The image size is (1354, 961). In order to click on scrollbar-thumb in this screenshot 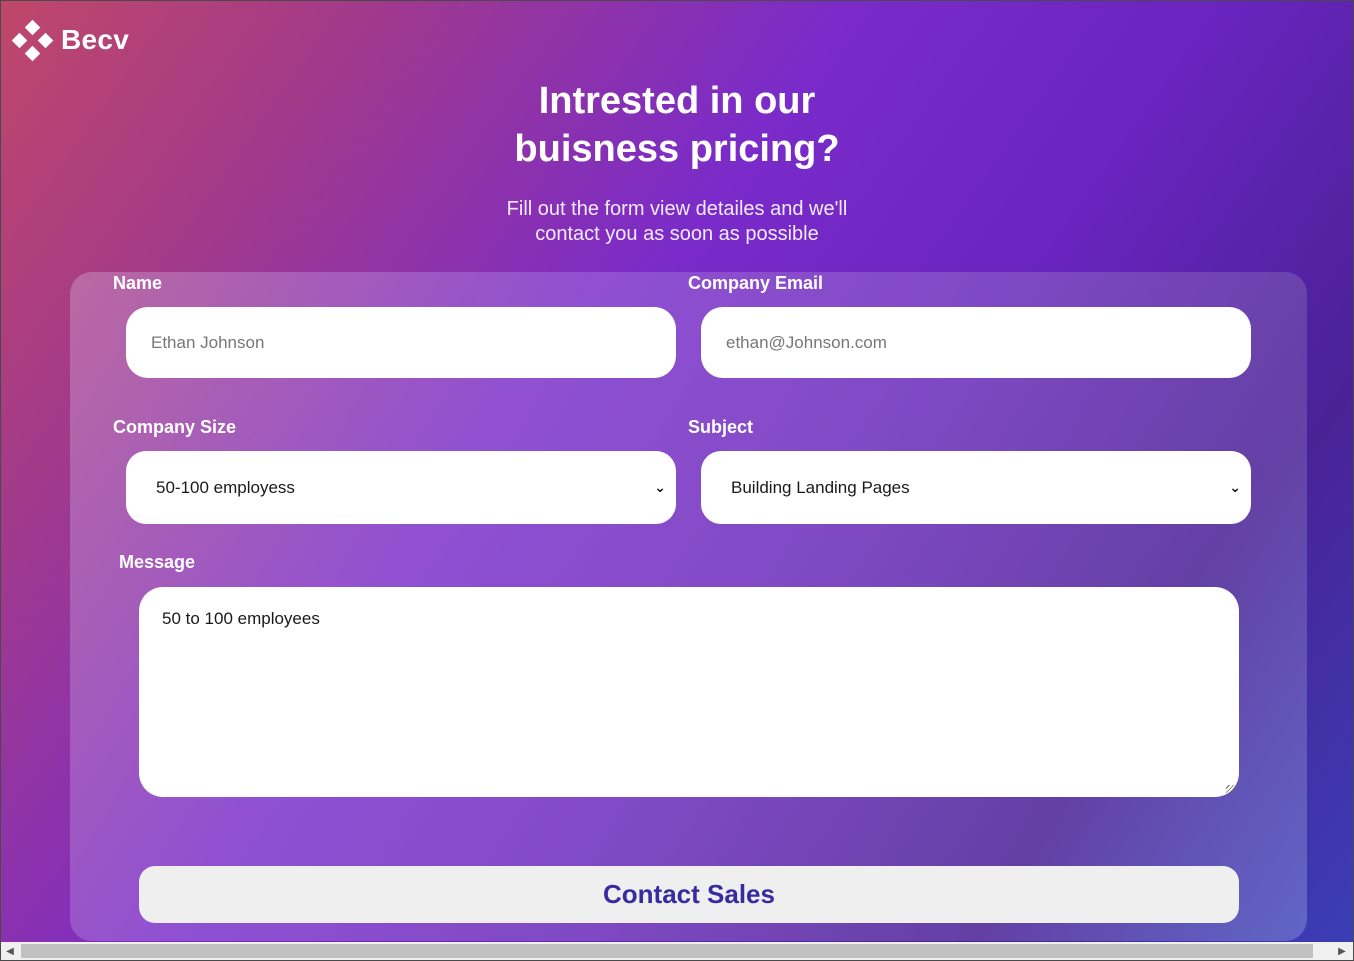, I will do `click(667, 951)`.